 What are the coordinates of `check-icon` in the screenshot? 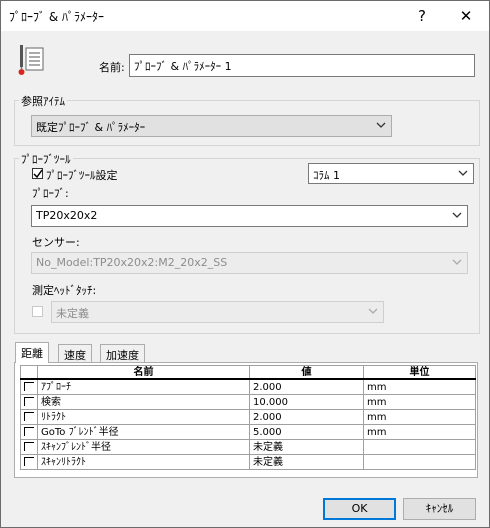 It's located at (38, 174).